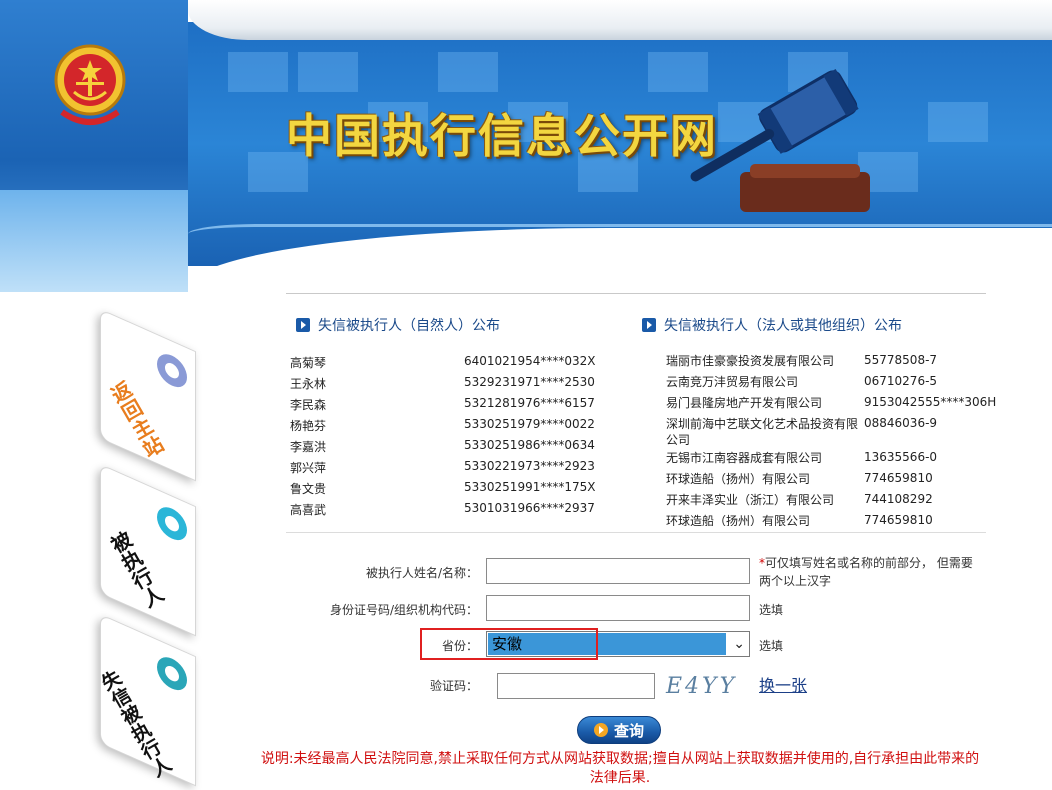 The image size is (1052, 790). I want to click on entity-code: 06710276-5, so click(901, 381).